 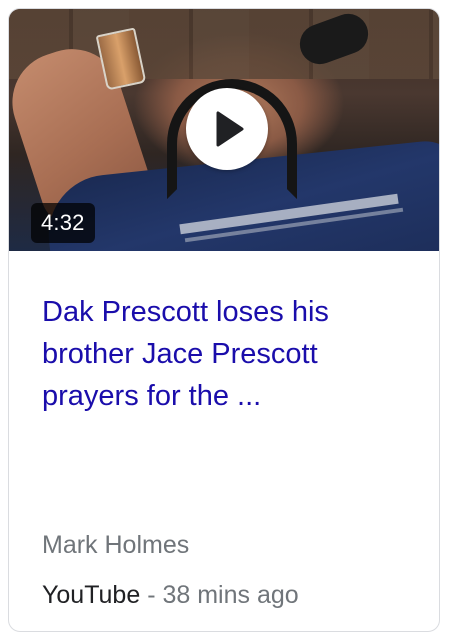 What do you see at coordinates (116, 545) in the screenshot?
I see `video-author: Mark Holmes` at bounding box center [116, 545].